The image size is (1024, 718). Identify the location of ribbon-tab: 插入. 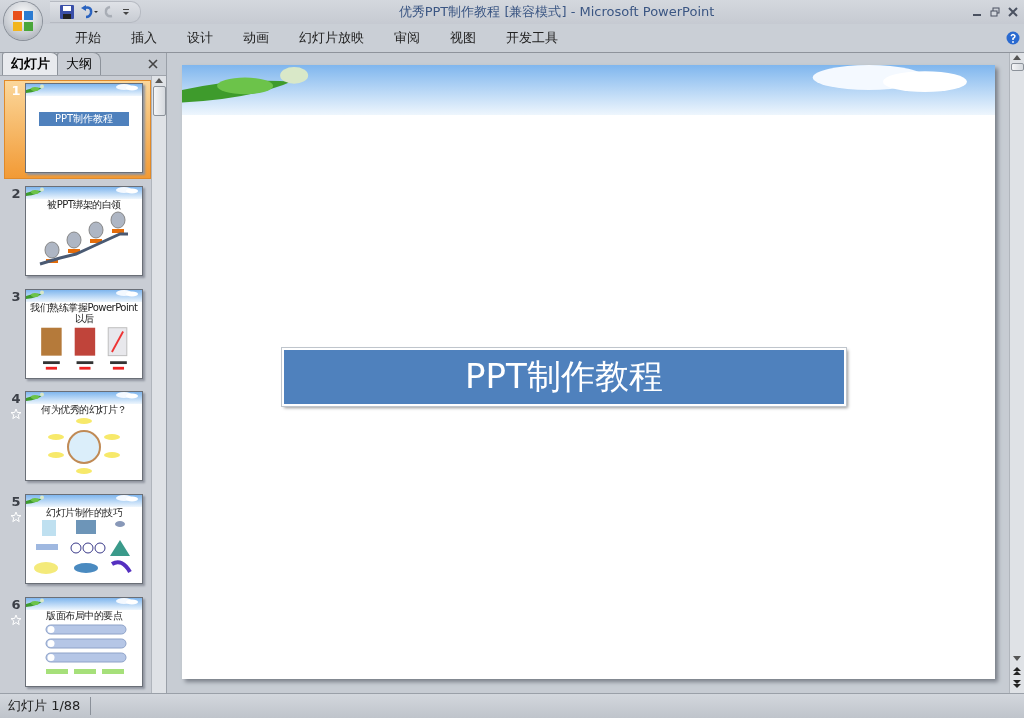
(144, 38).